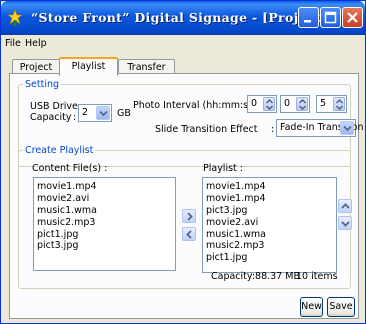  I want to click on interval-minutes-value: 0, so click(287, 103).